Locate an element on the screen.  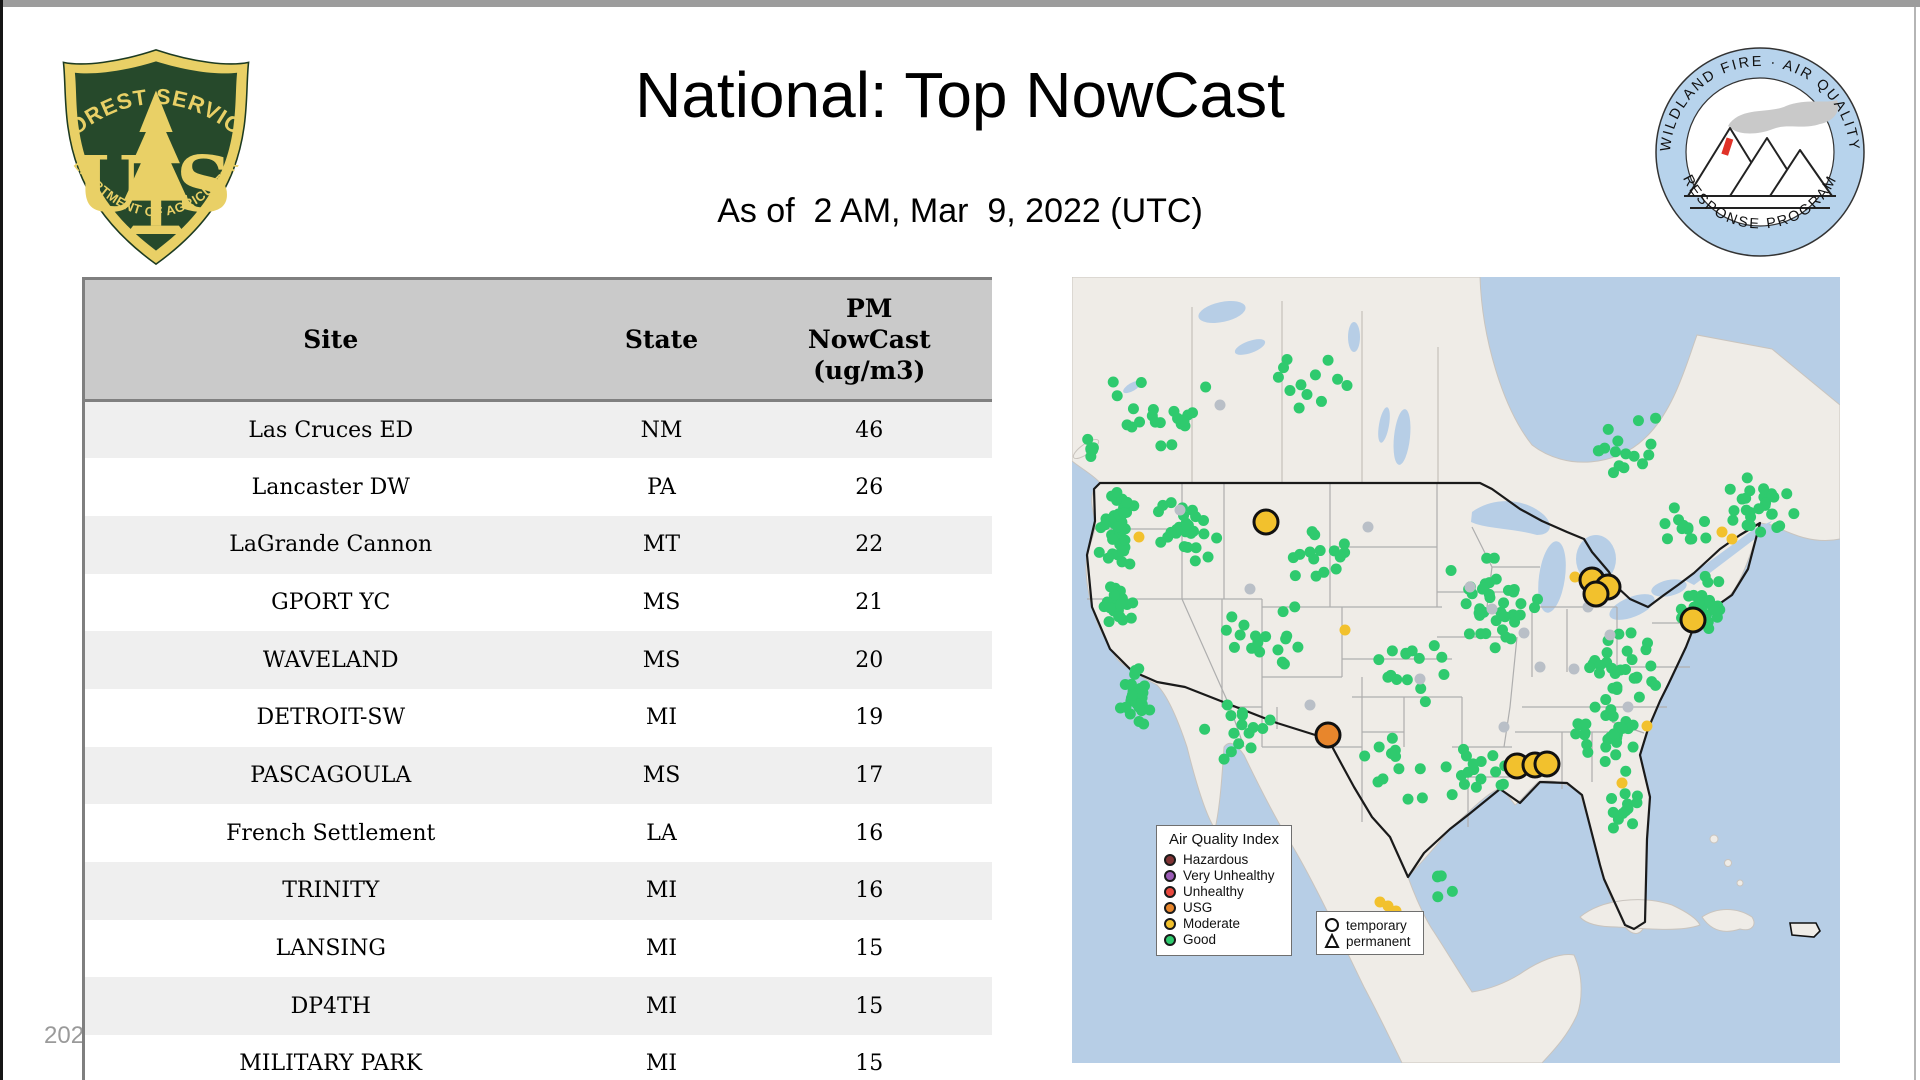
usg-dot-icon is located at coordinates (1170, 907).